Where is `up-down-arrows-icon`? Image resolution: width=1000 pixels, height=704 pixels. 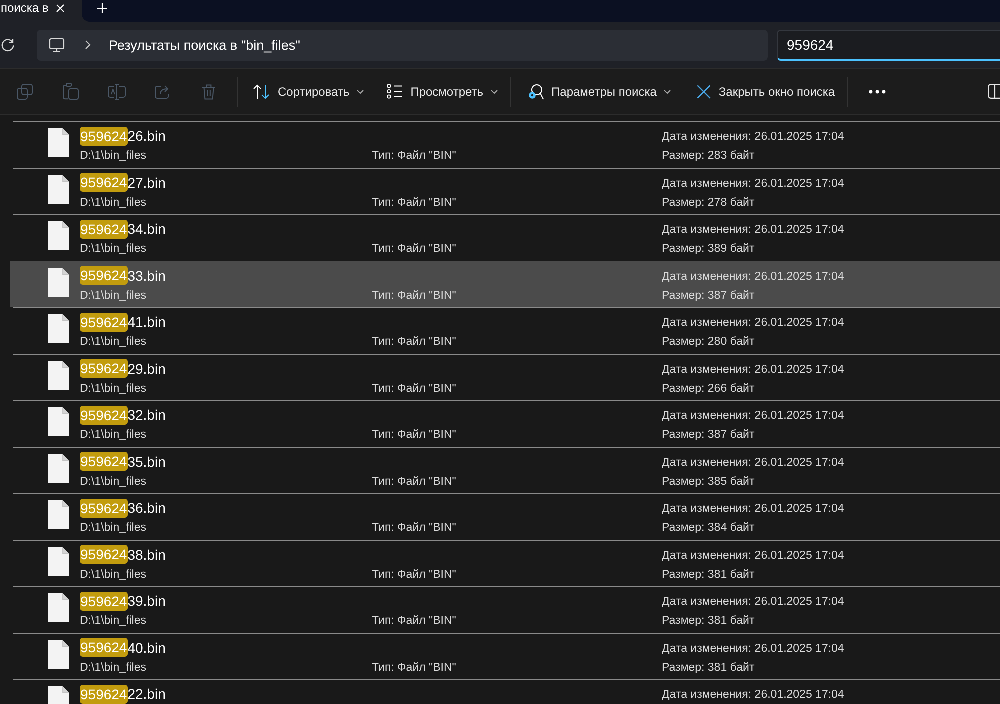
up-down-arrows-icon is located at coordinates (261, 92).